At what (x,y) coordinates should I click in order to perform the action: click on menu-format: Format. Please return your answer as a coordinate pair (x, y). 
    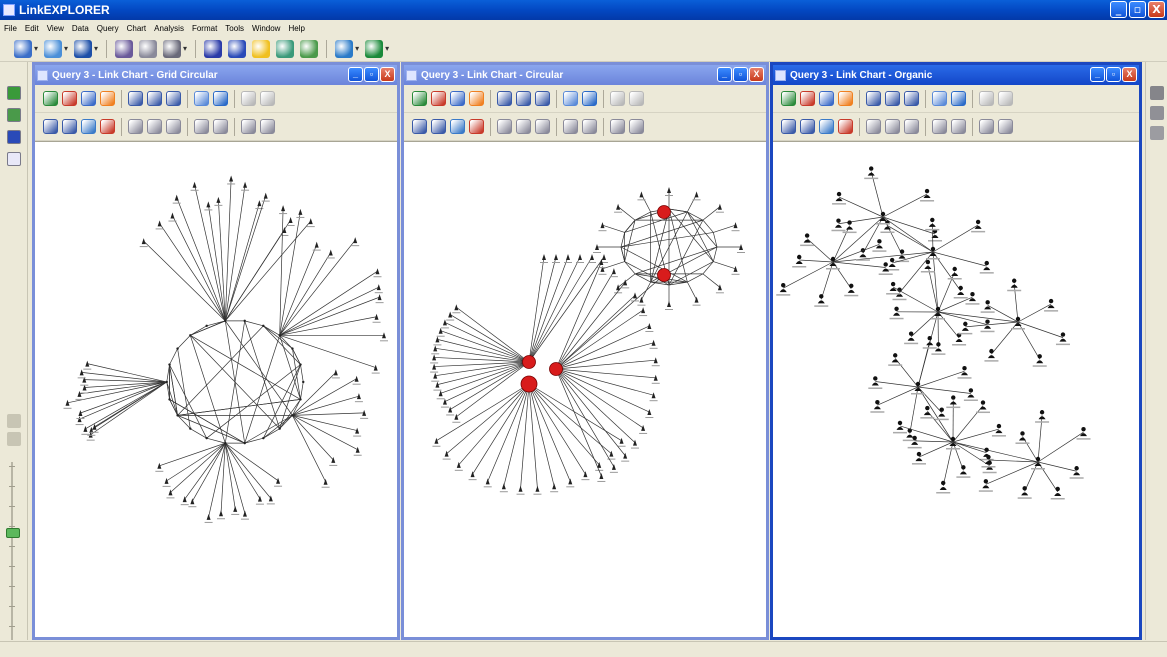
    Looking at the image, I should click on (204, 28).